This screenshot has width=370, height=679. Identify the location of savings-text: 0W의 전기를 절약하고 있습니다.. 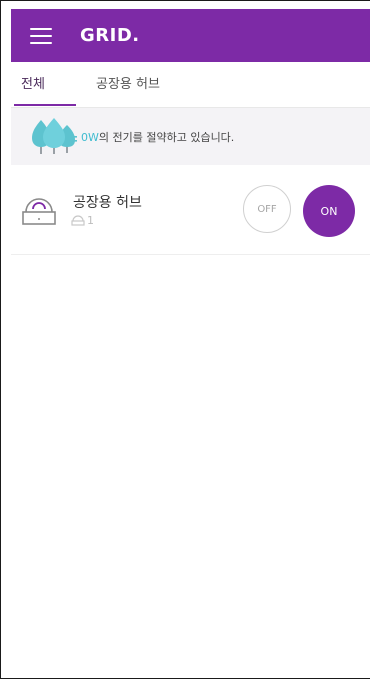
(157, 137).